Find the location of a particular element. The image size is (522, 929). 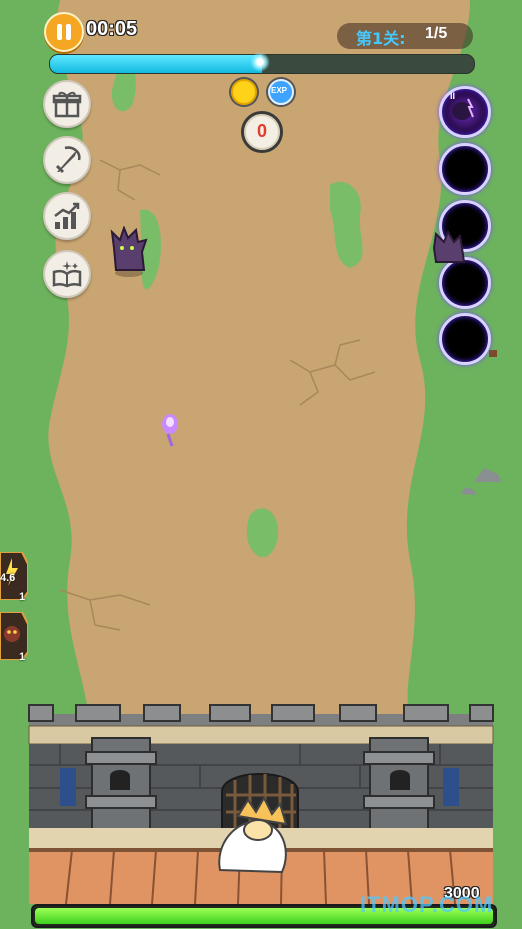

upgrade-chart-icon is located at coordinates (67, 215).